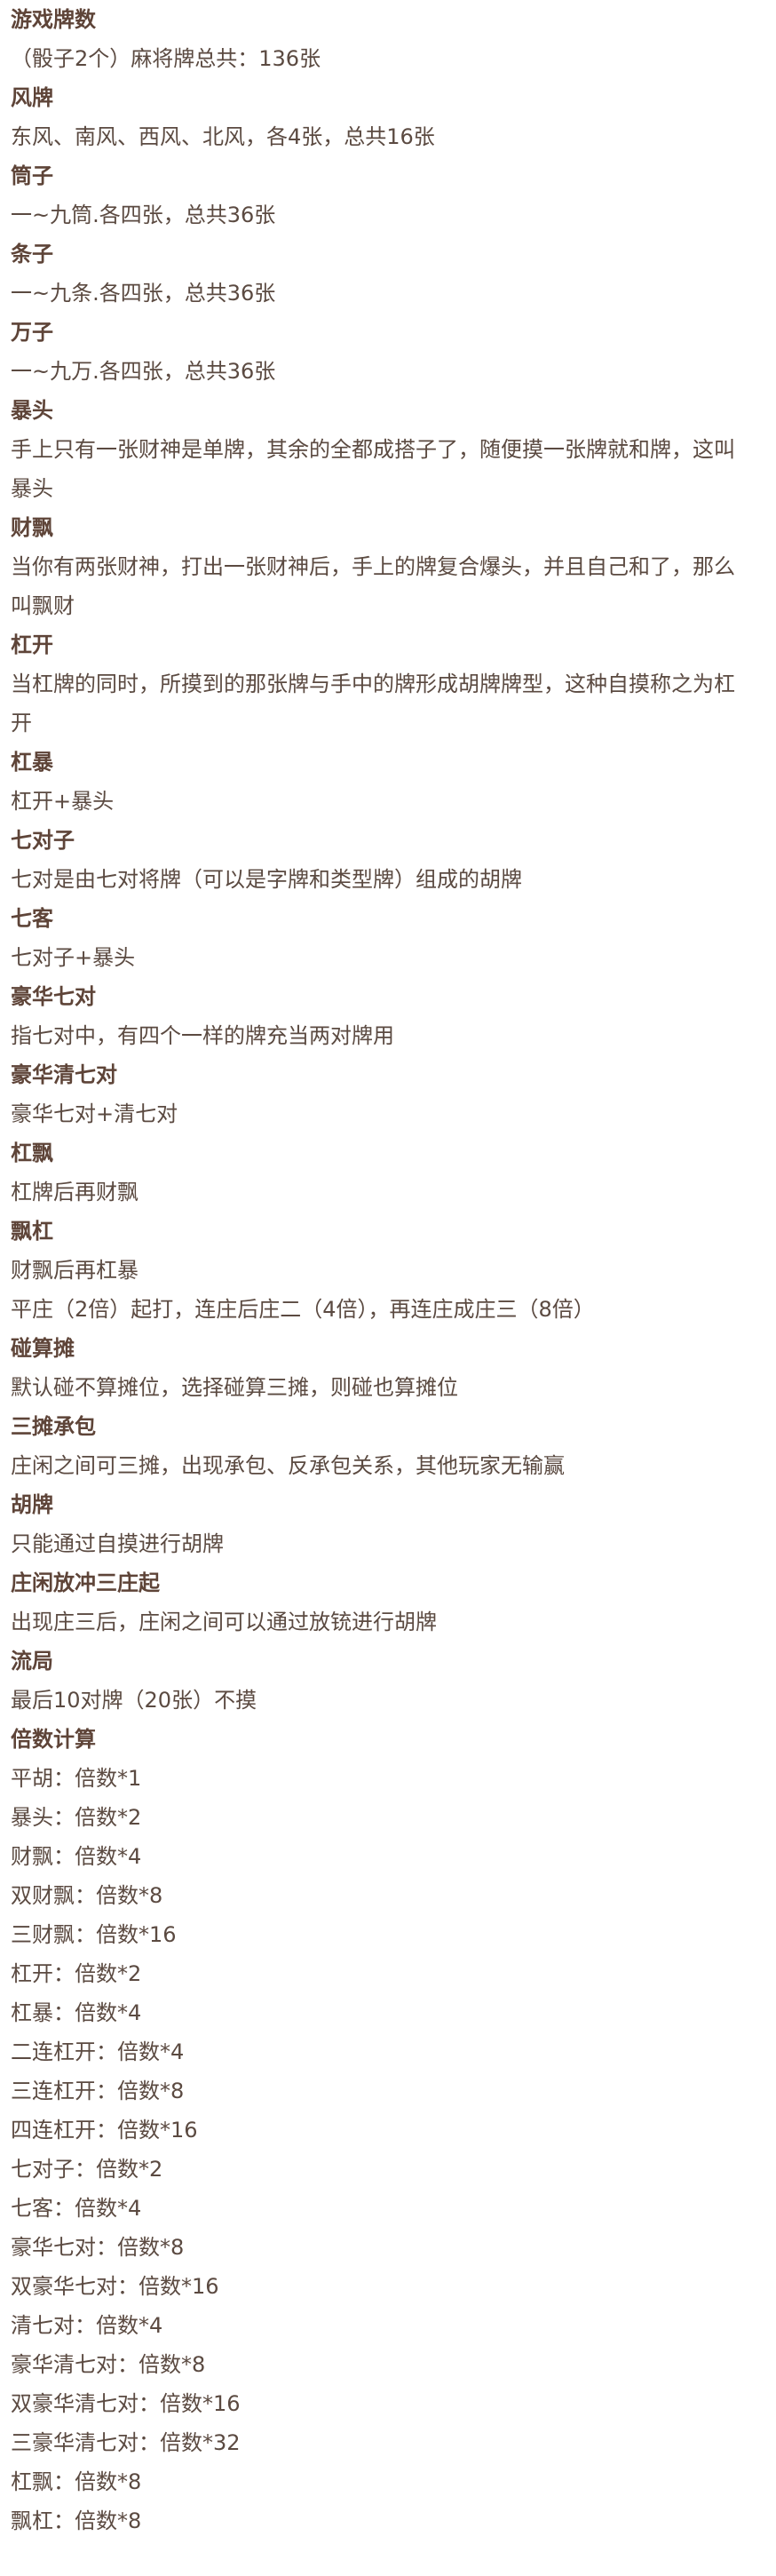 Image resolution: width=776 pixels, height=2576 pixels. What do you see at coordinates (388, 274) in the screenshot?
I see `rule-section: 条子一~九条.各四张，总共36张` at bounding box center [388, 274].